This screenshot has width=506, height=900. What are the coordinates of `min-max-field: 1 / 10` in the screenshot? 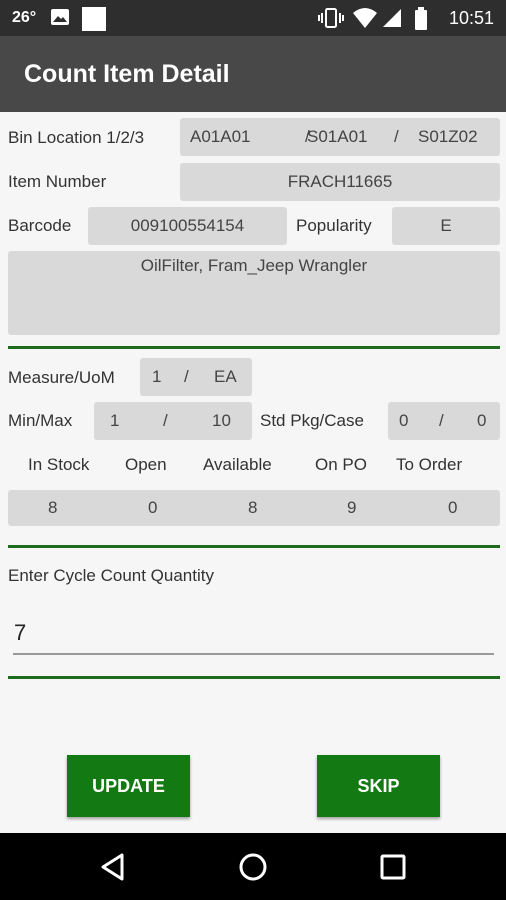 It's located at (173, 421).